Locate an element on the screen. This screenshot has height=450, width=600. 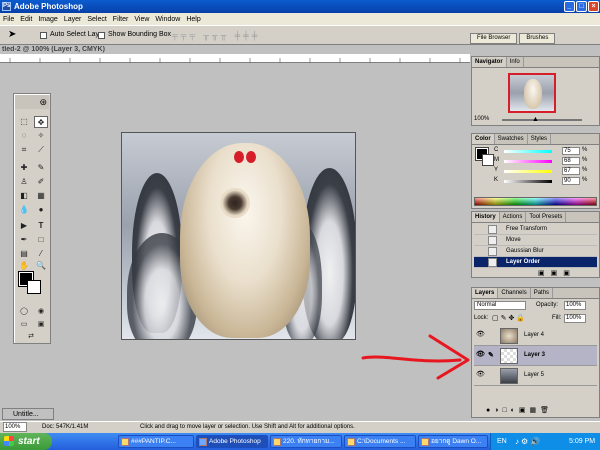
color-spectrum-bar is located at coordinates (535, 201).